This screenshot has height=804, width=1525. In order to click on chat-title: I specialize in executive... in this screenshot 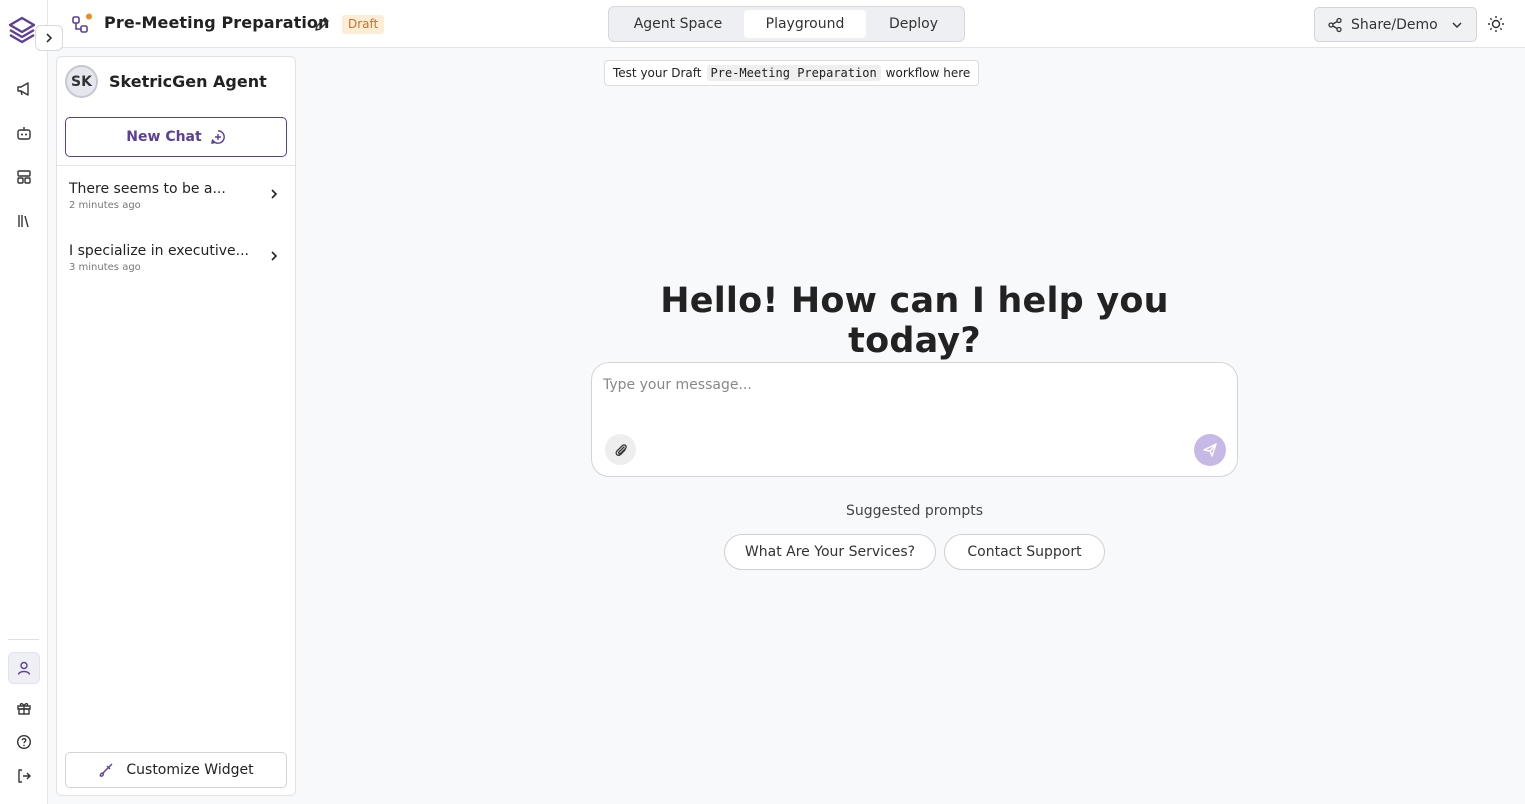, I will do `click(159, 251)`.